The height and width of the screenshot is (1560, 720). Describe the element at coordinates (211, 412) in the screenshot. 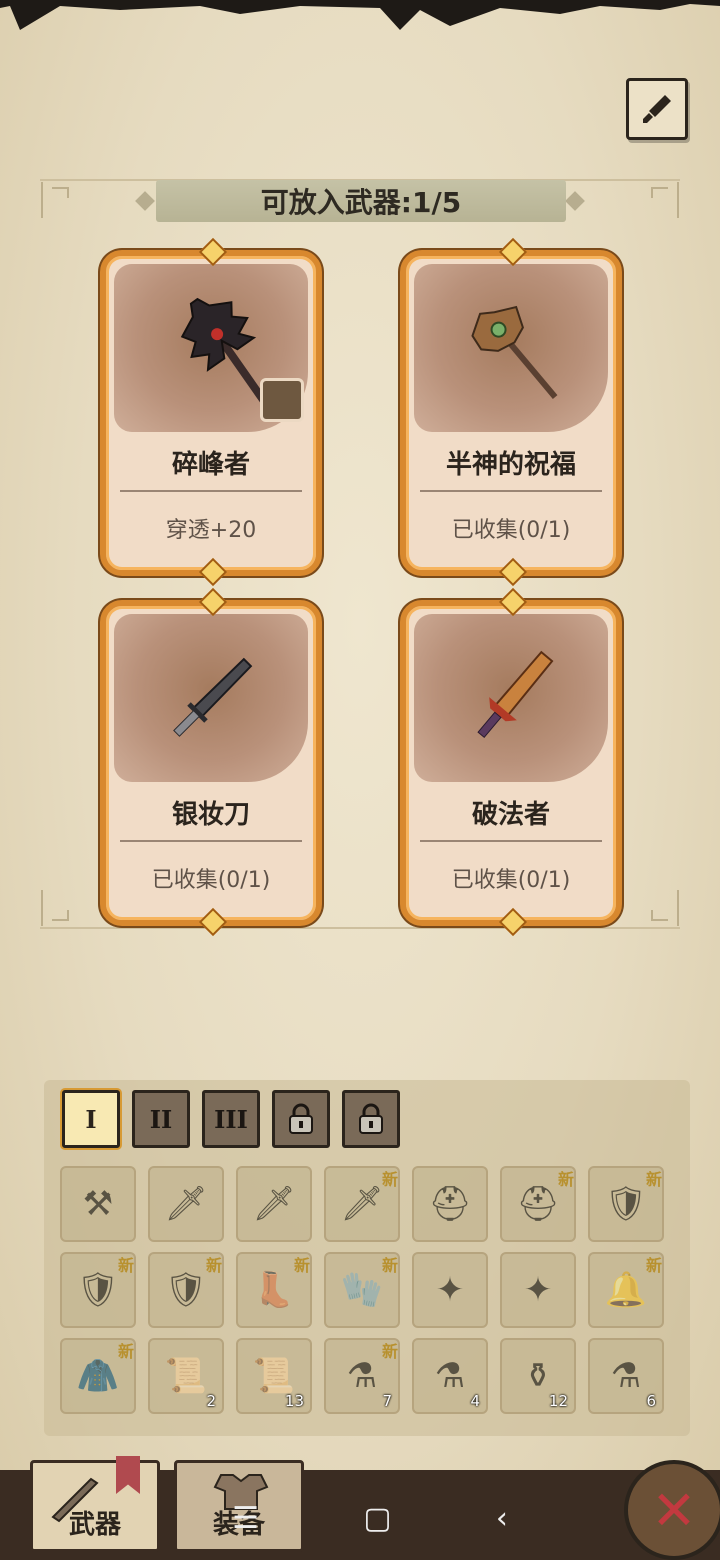

I see `weapon-card-suifengzhe: 碎峰者 穿透+20` at that location.